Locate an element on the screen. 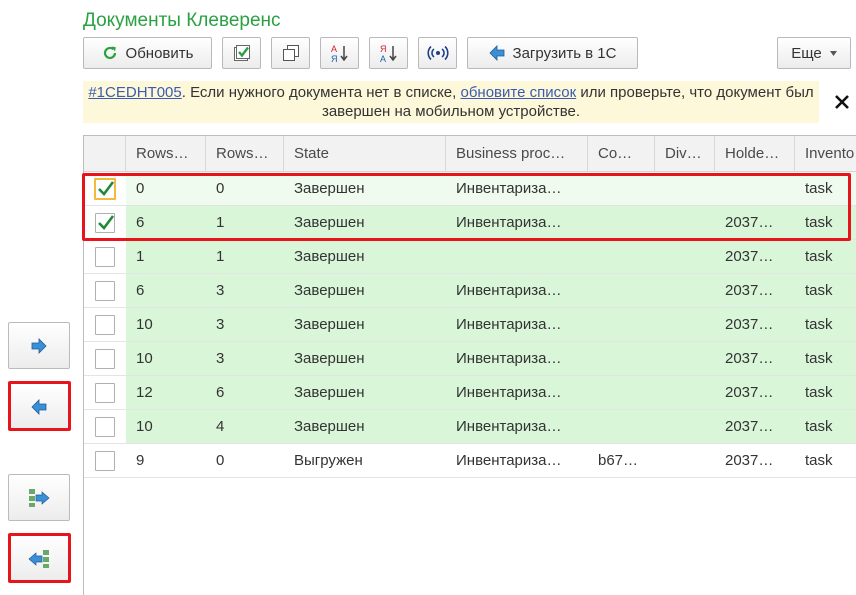 This screenshot has height=595, width=856. move-all-right-icon is located at coordinates (39, 498).